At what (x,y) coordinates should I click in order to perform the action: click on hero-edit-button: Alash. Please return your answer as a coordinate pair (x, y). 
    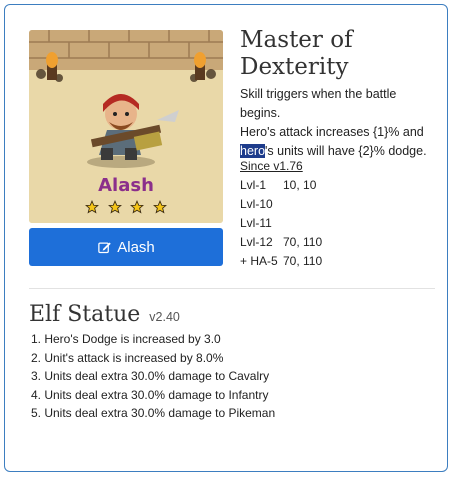
    Looking at the image, I should click on (126, 247).